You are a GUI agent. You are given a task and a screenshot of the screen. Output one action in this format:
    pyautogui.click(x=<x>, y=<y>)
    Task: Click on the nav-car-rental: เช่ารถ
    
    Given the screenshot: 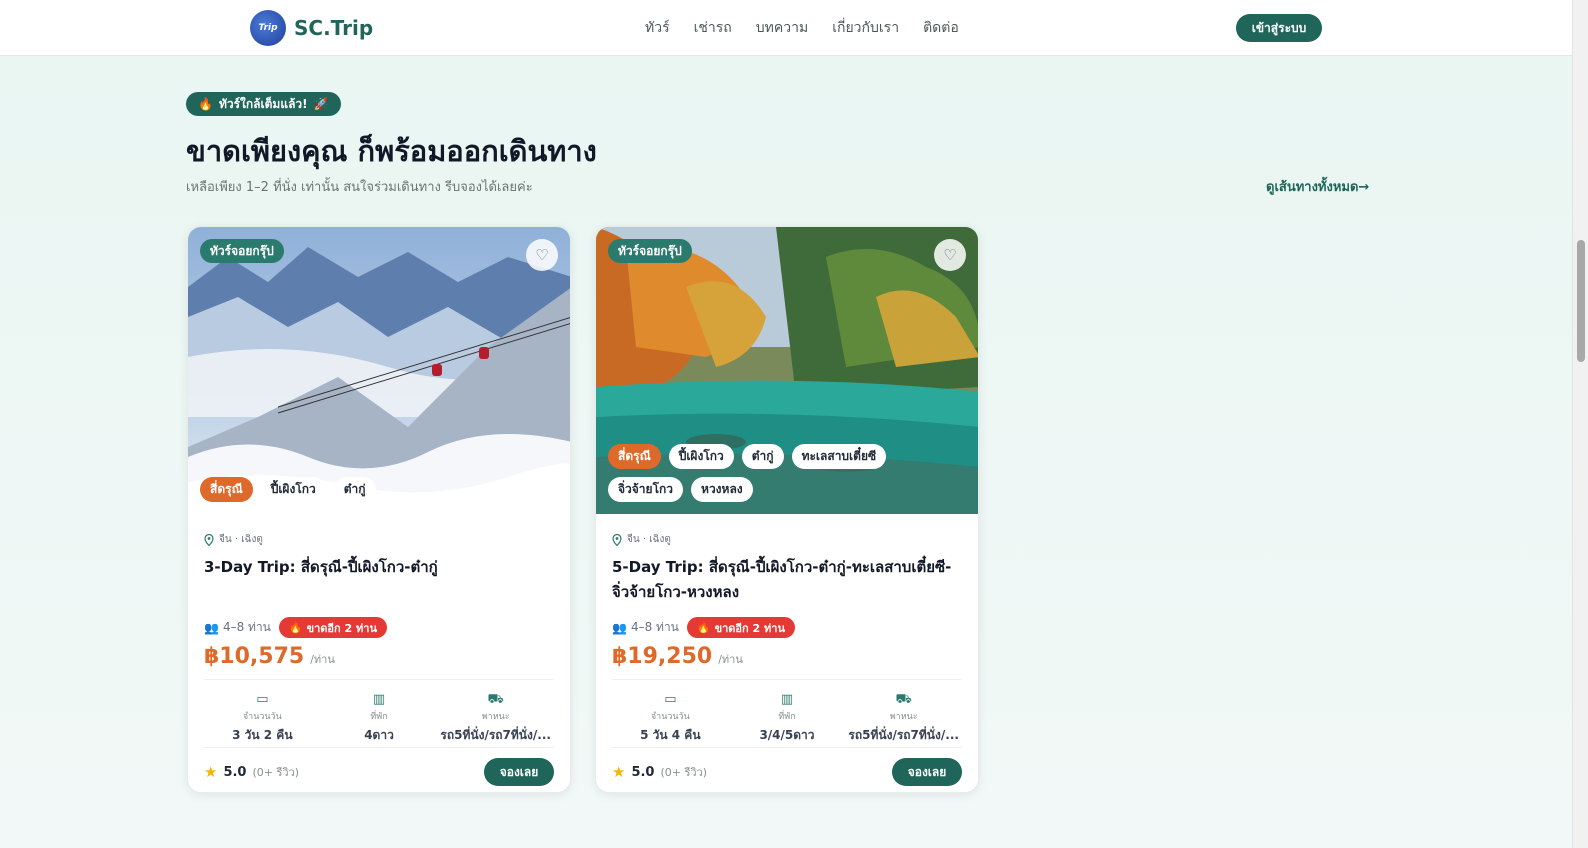 What is the action you would take?
    pyautogui.click(x=713, y=28)
    